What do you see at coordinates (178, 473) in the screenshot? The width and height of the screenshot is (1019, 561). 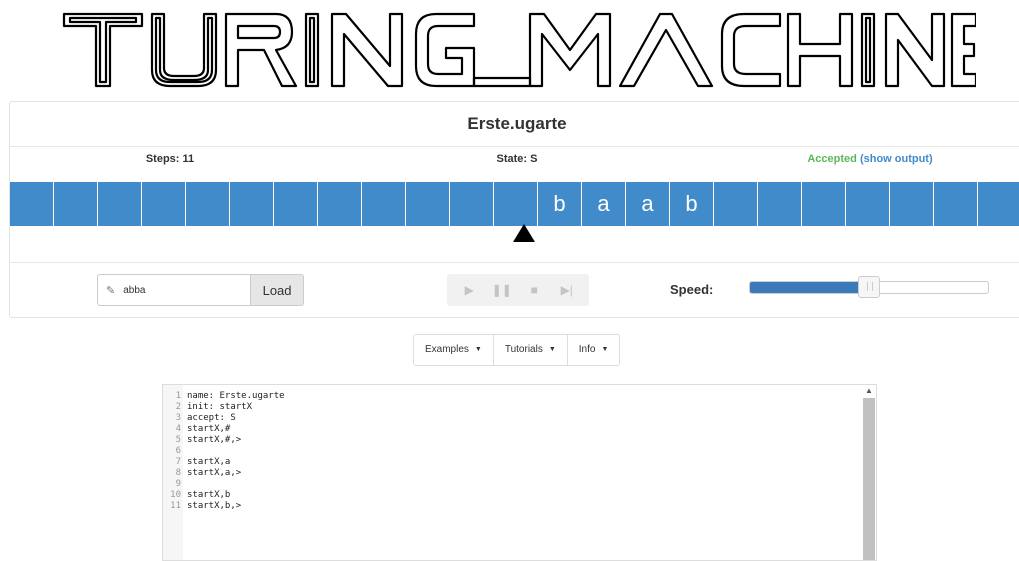 I see `line-number: 8` at bounding box center [178, 473].